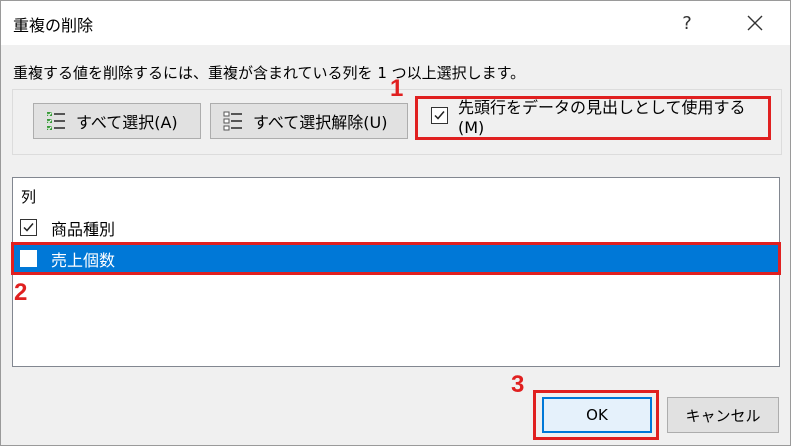 The height and width of the screenshot is (446, 791). I want to click on list-item: 商品種別, so click(396, 227).